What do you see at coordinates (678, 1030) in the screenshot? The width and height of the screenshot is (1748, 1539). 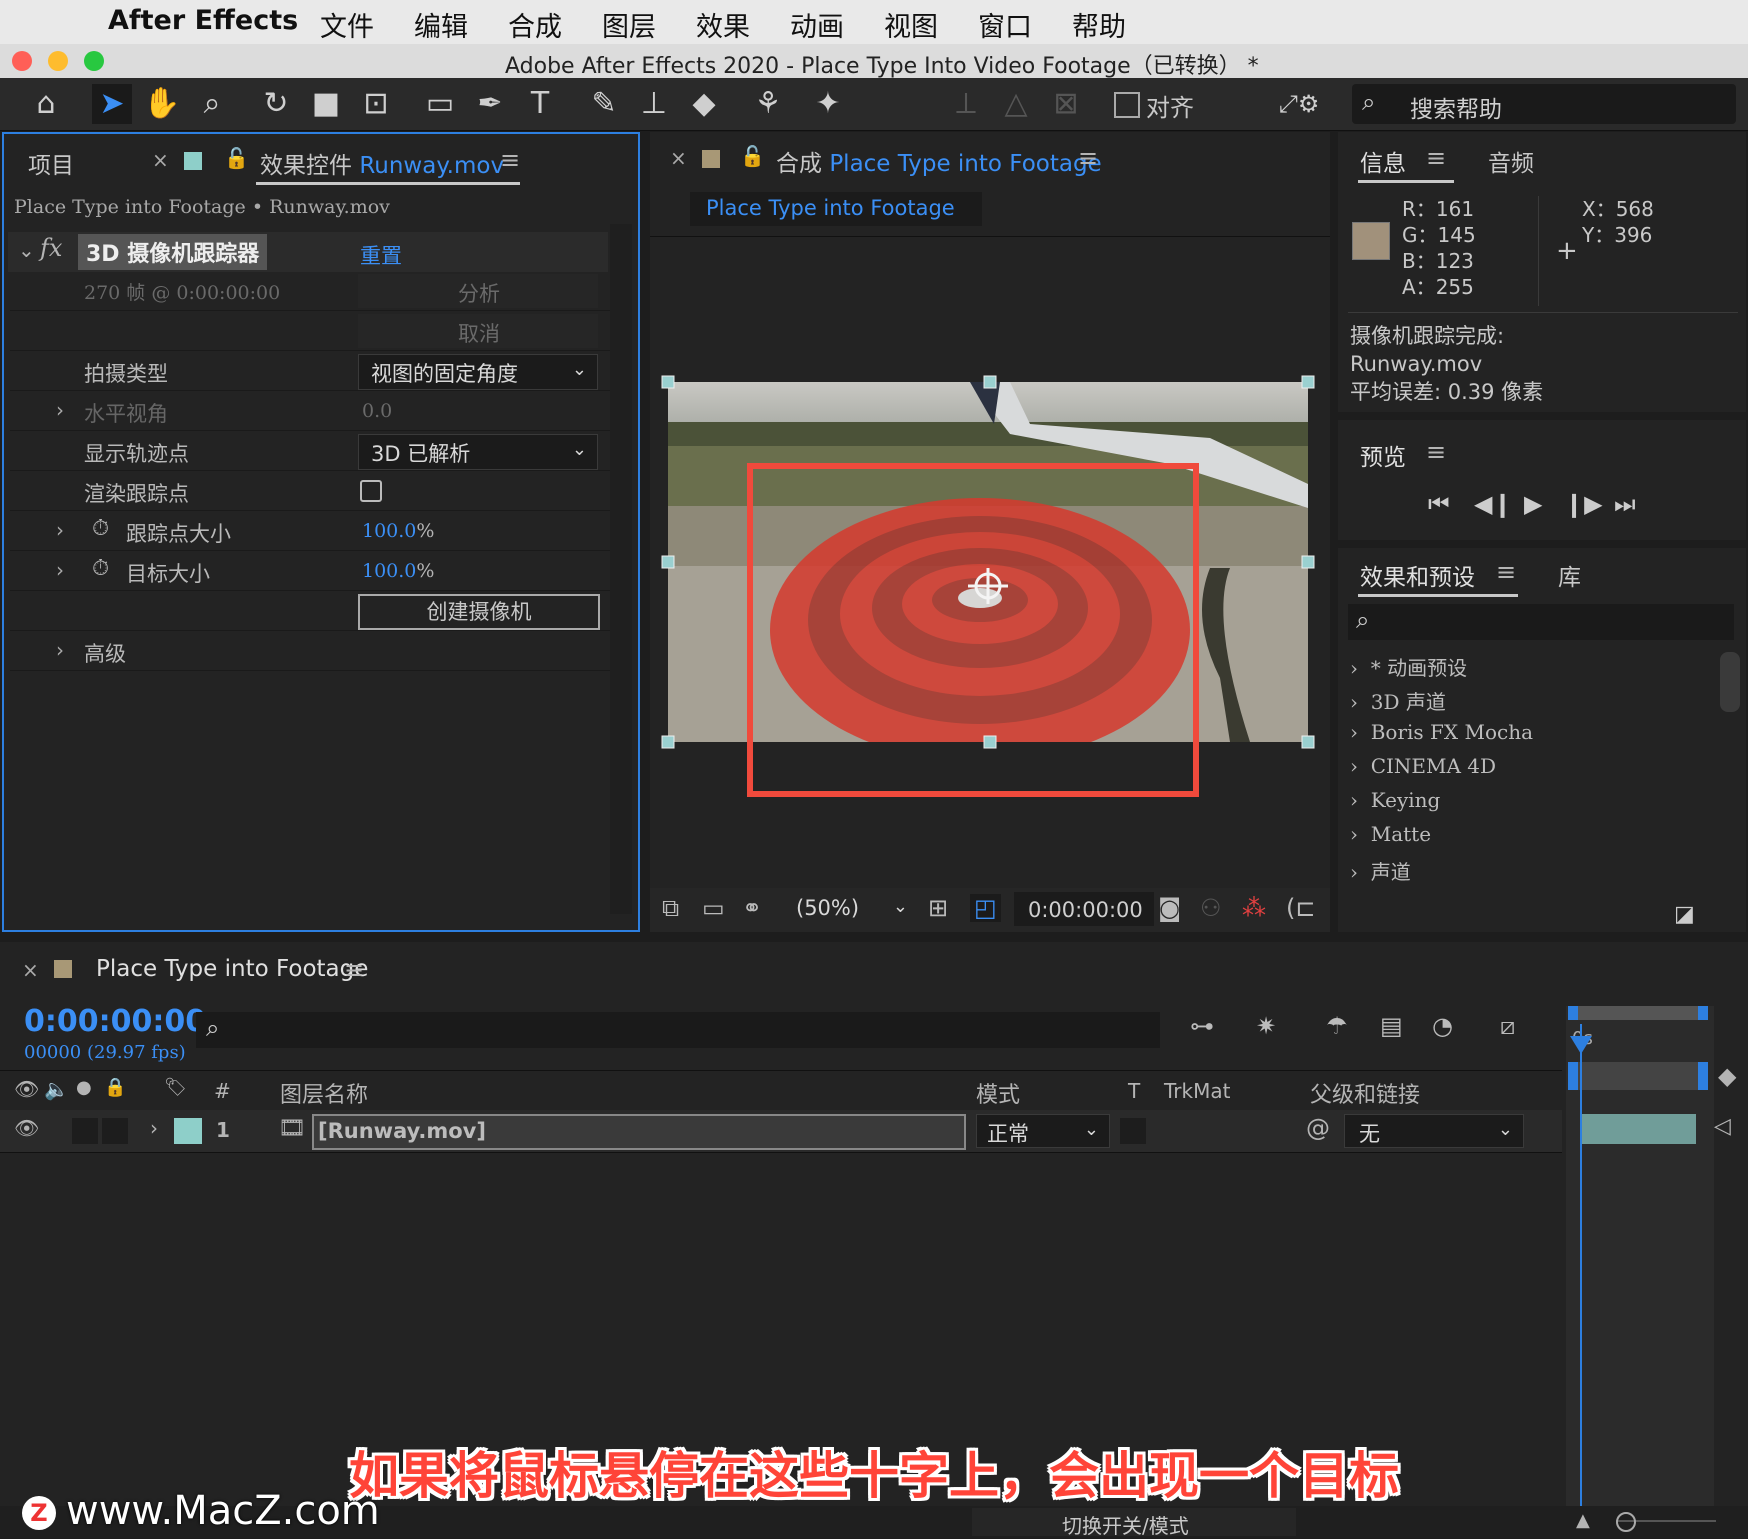 I see `layer-search-input: ⌕` at bounding box center [678, 1030].